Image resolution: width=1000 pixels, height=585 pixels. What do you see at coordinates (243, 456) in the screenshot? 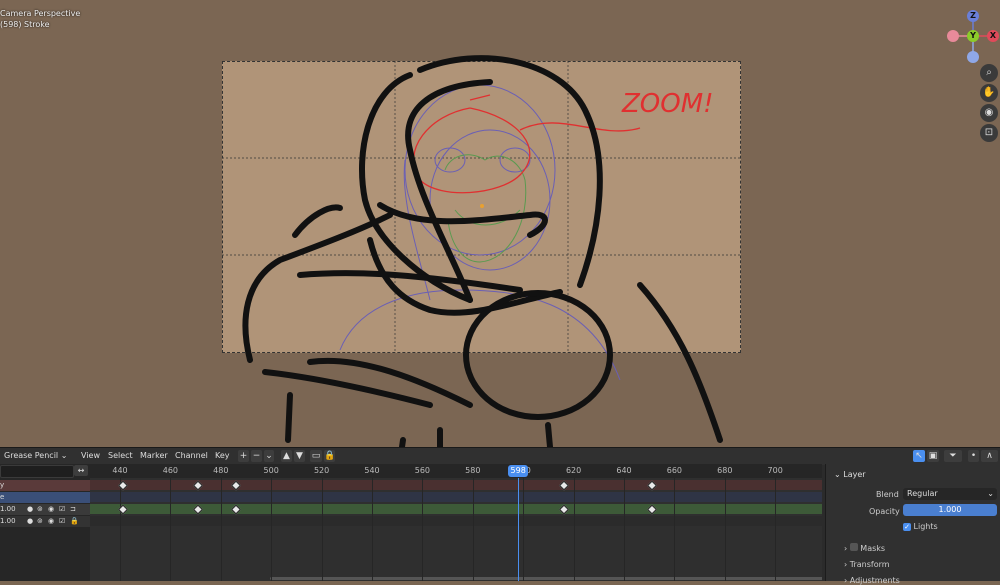
I see `add-layer-button: +` at bounding box center [243, 456].